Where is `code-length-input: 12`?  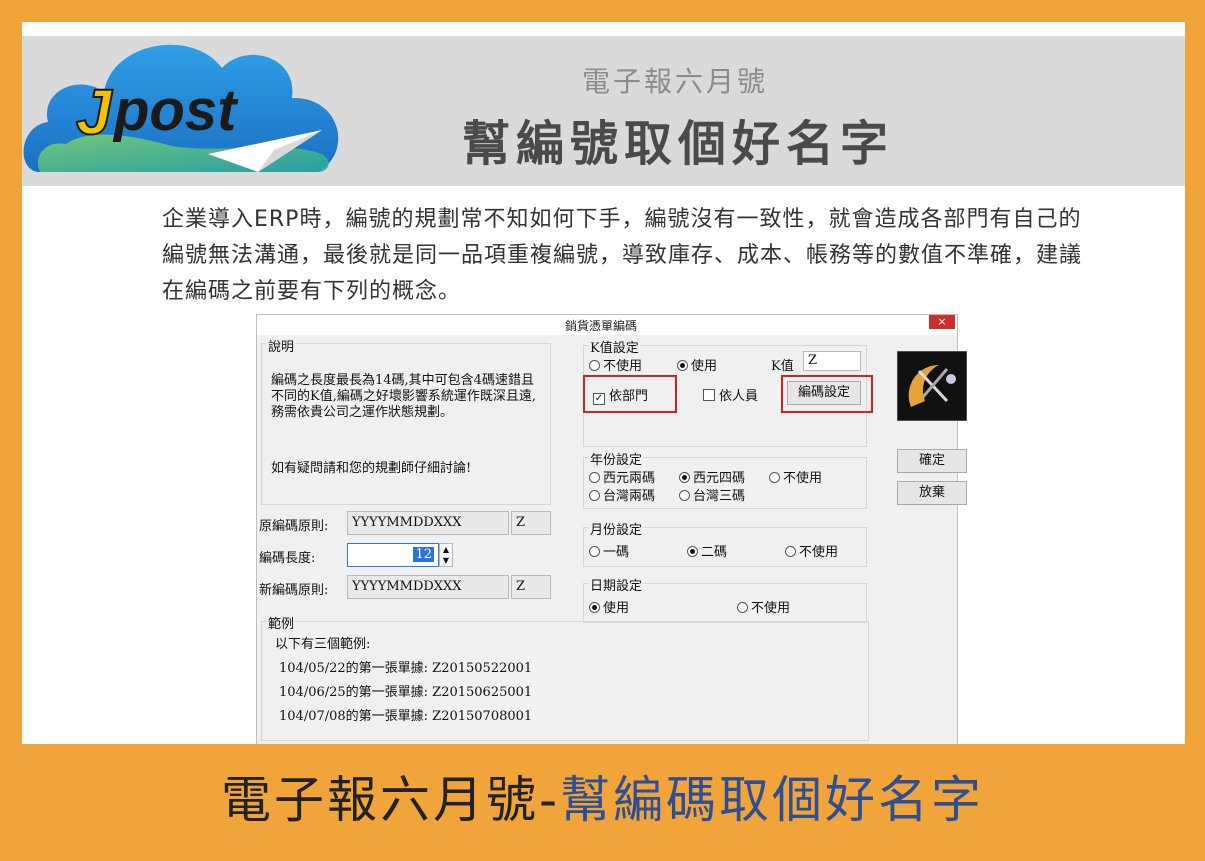
code-length-input: 12 is located at coordinates (393, 555).